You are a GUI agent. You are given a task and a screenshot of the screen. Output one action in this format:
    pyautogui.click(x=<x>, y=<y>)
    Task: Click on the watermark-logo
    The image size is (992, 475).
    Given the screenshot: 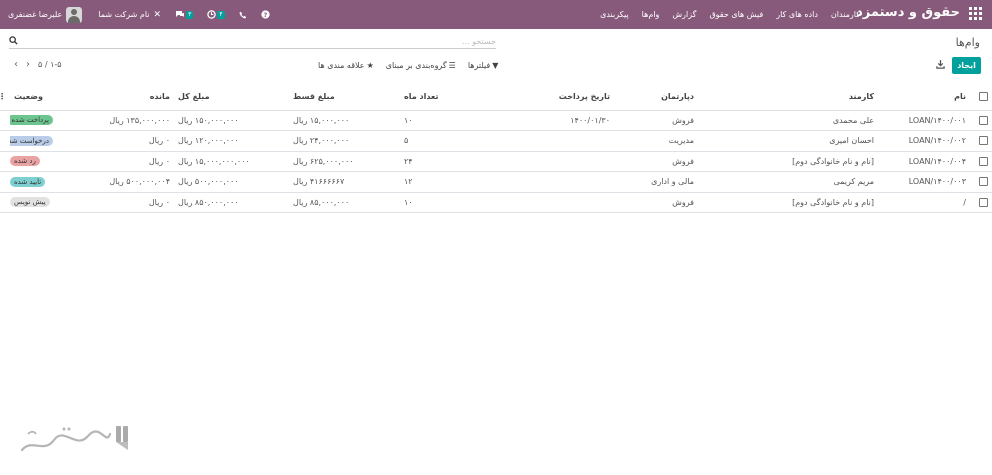 What is the action you would take?
    pyautogui.click(x=74, y=439)
    